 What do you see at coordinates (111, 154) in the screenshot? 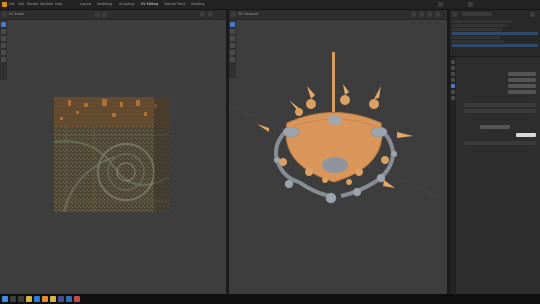
I see `uv-texture-image` at bounding box center [111, 154].